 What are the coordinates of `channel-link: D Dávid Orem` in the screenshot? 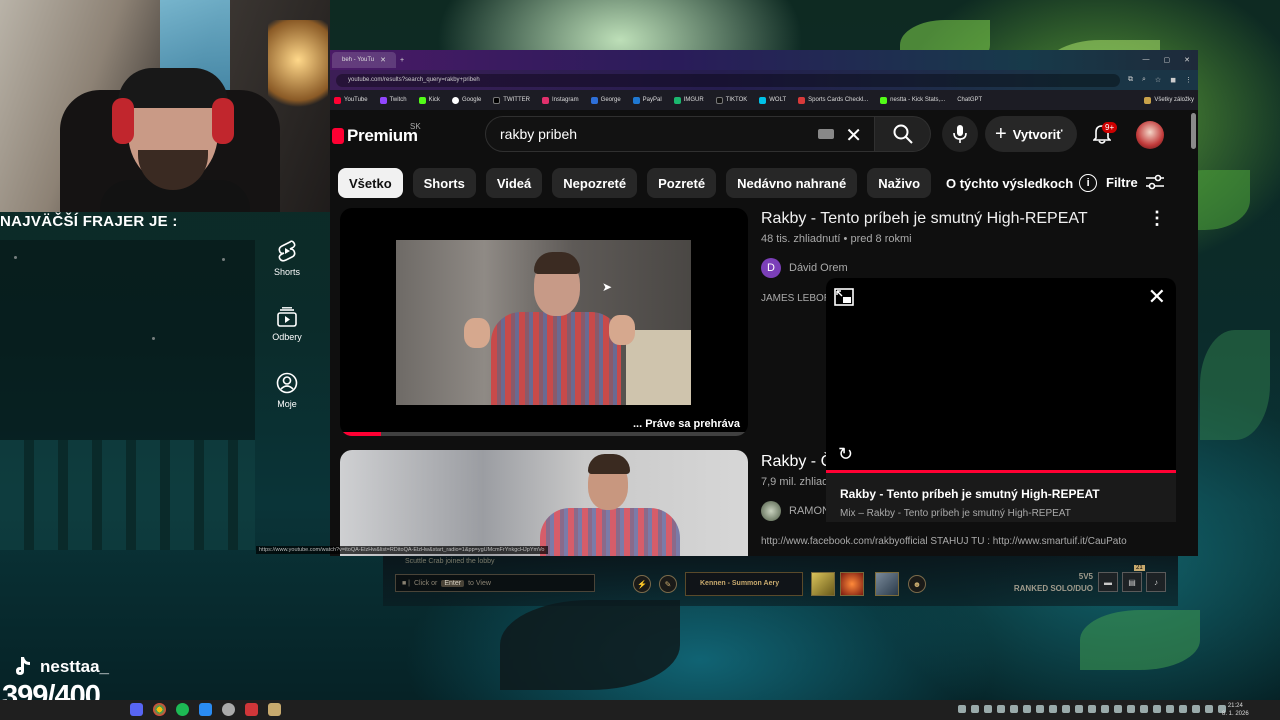 It's located at (804, 268).